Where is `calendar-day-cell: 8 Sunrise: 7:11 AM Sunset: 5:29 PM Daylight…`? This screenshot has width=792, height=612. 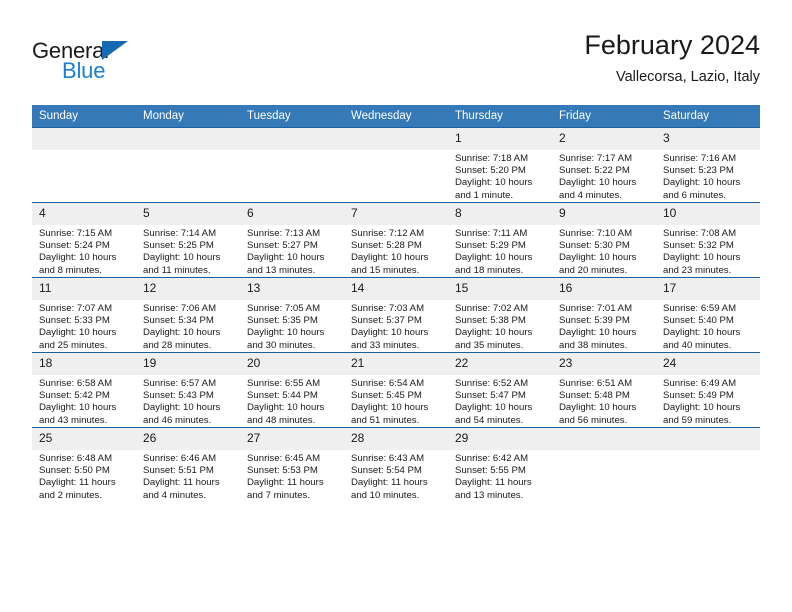
calendar-day-cell: 8 Sunrise: 7:11 AM Sunset: 5:29 PM Daylight… is located at coordinates (500, 240).